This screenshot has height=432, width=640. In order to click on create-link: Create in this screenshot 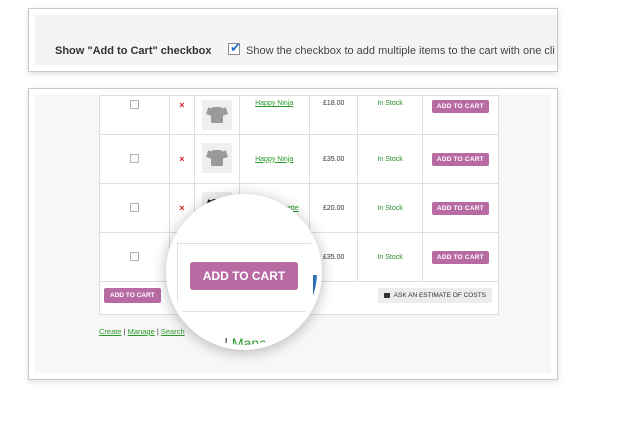, I will do `click(110, 331)`.